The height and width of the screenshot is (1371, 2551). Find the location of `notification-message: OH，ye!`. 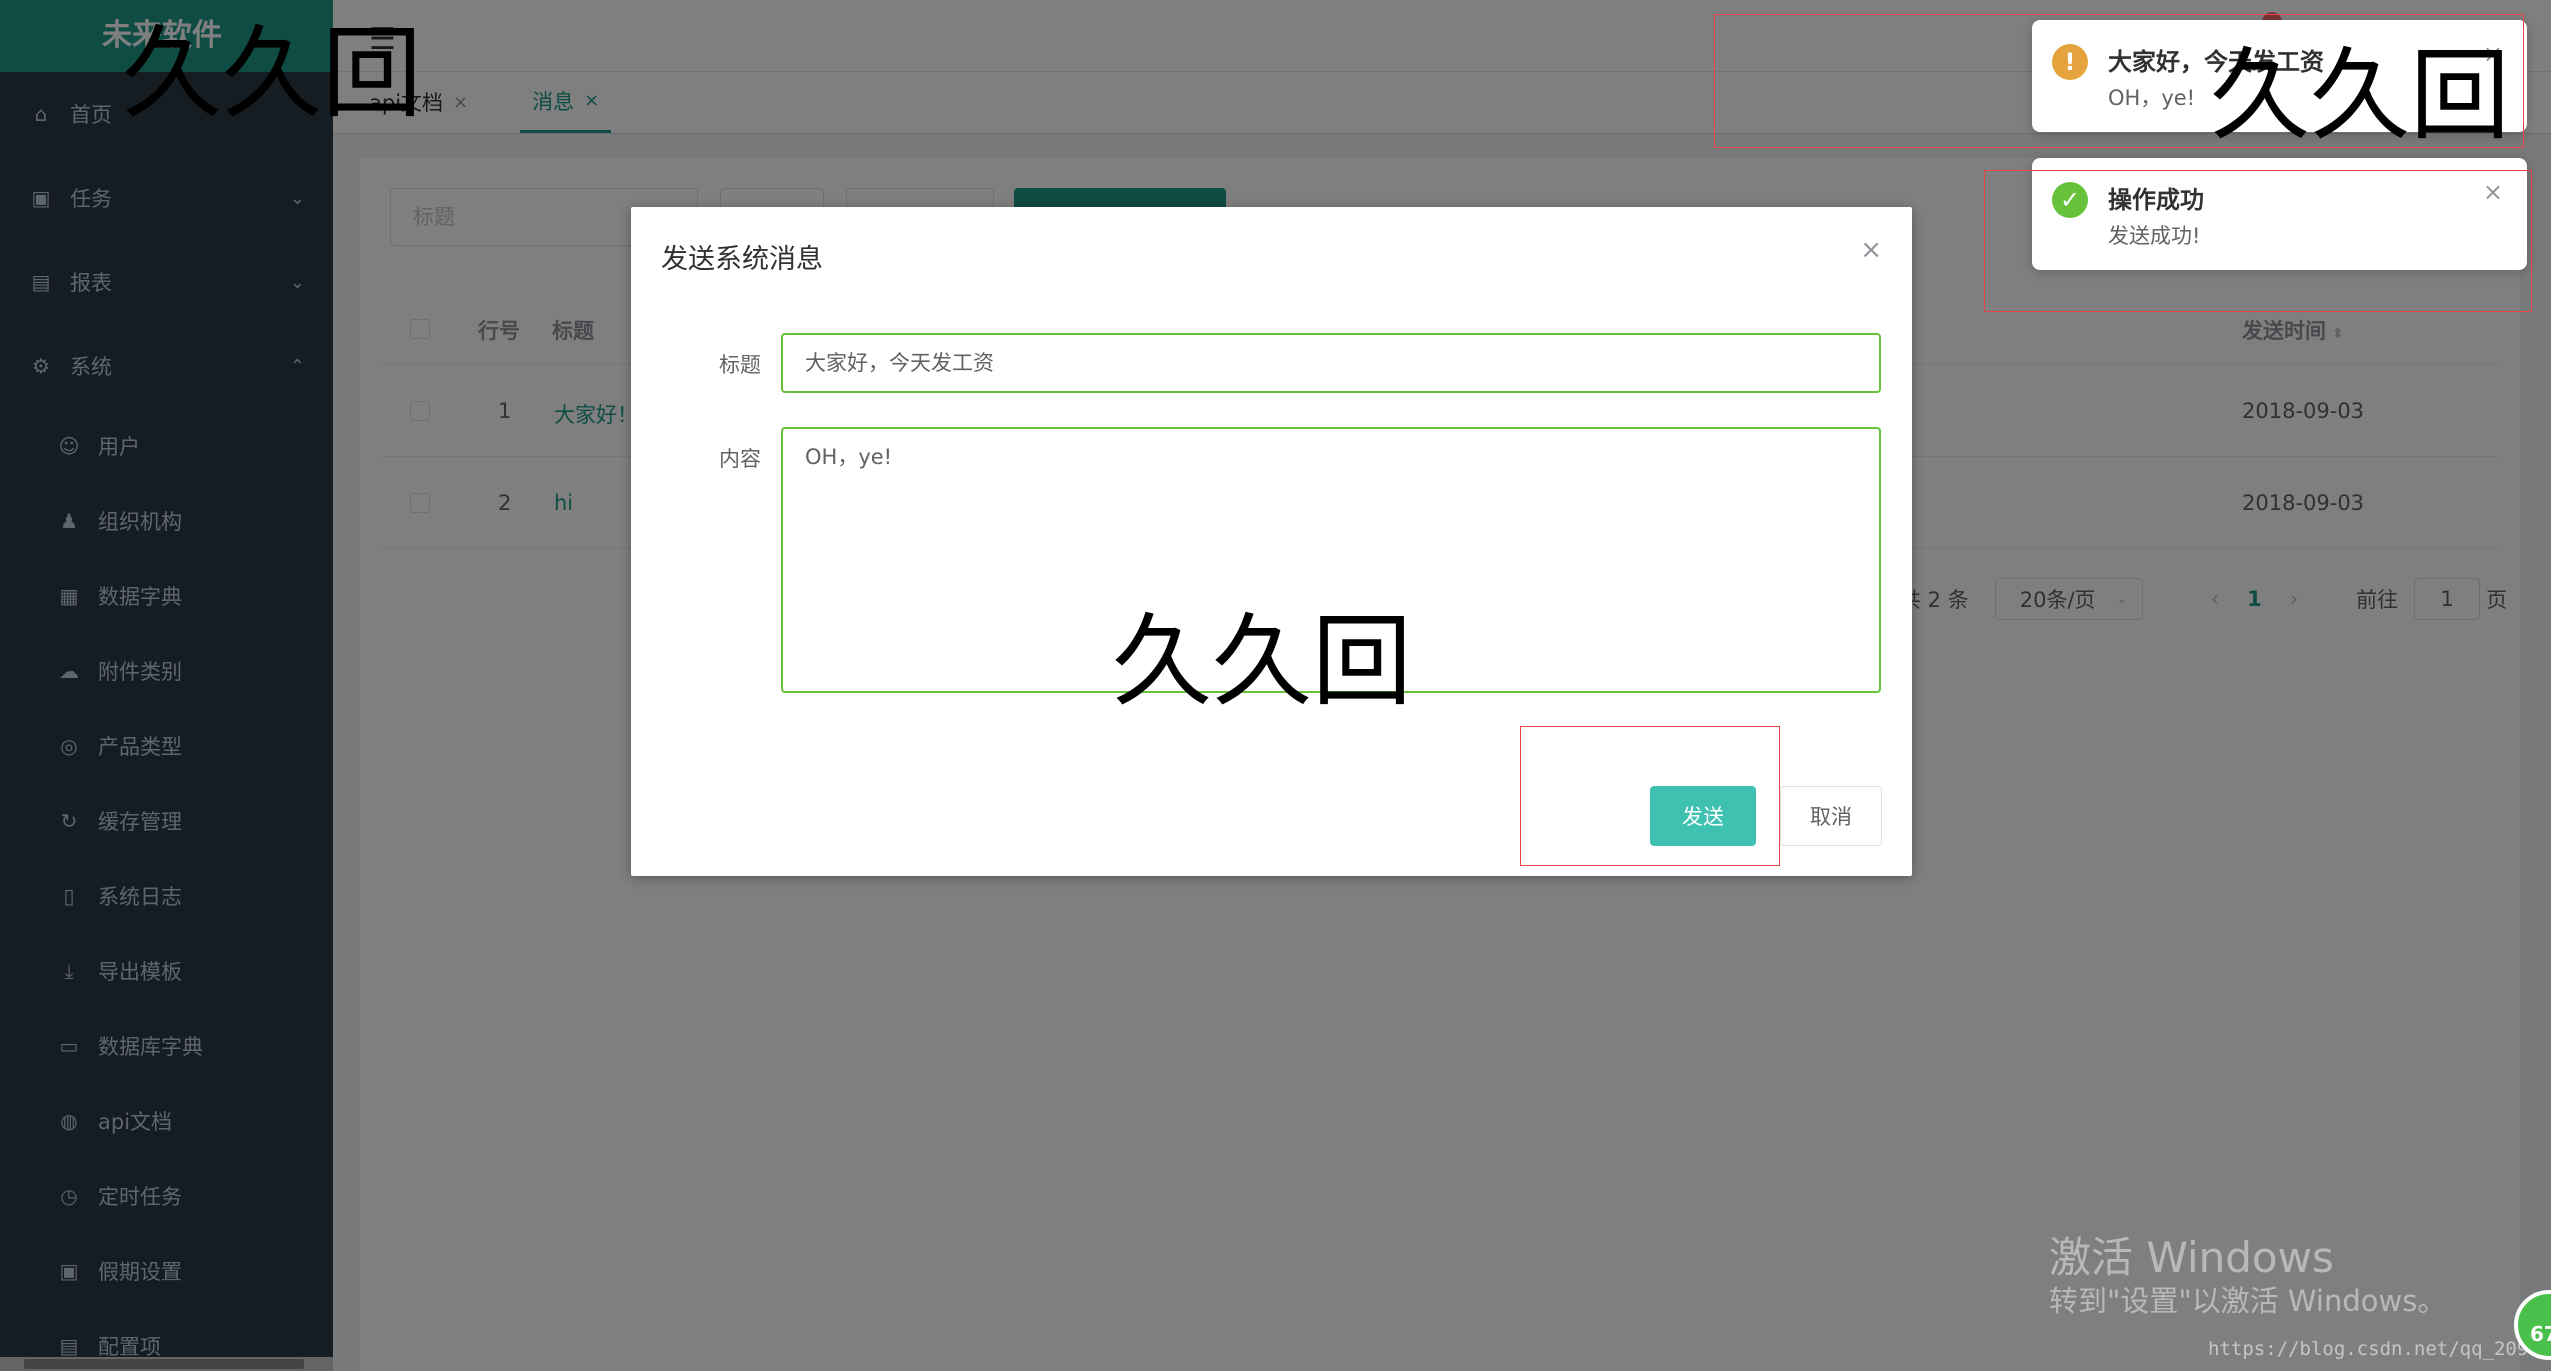

notification-message: OH，ye! is located at coordinates (2152, 98).